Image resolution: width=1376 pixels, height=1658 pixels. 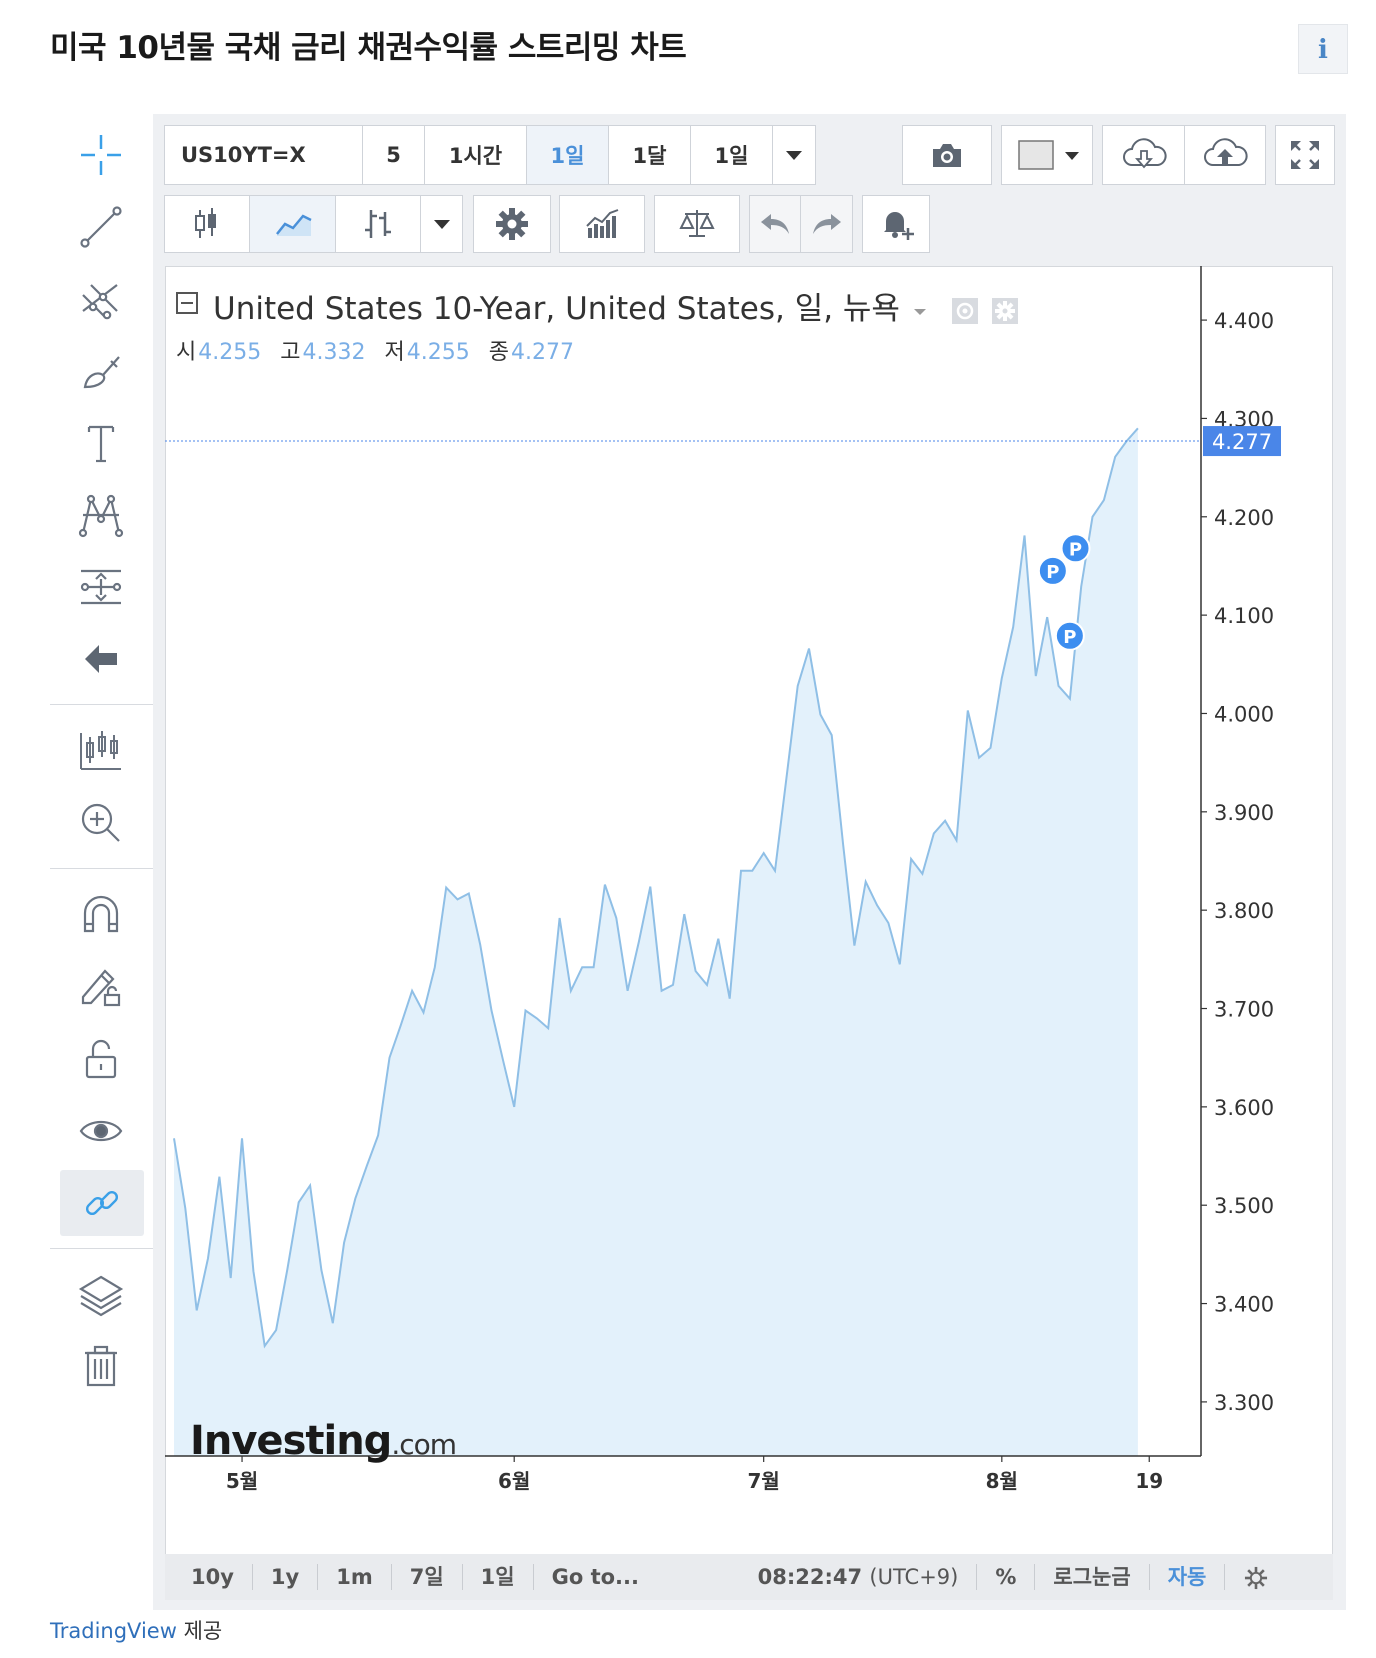 What do you see at coordinates (381, 350) in the screenshot?
I see `ohlc-readout: 시4.255 고4.332 저4.255 종4.277` at bounding box center [381, 350].